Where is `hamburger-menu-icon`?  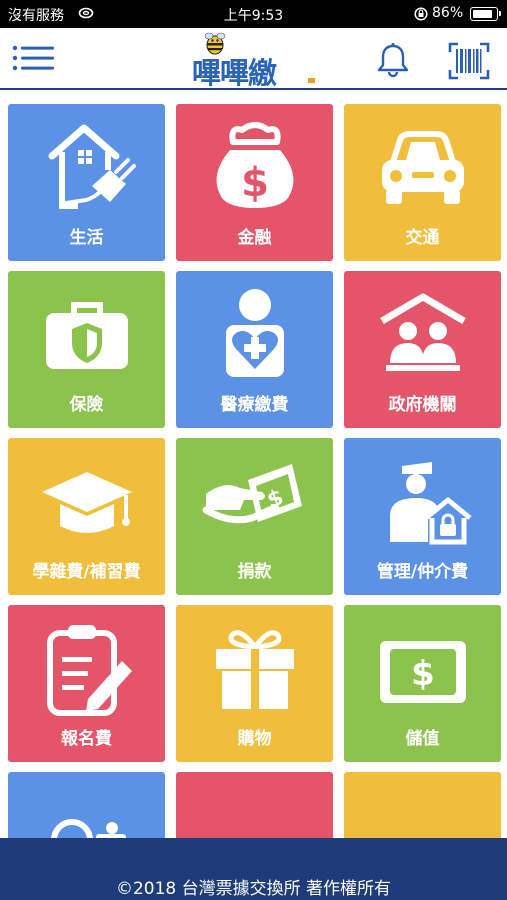
hamburger-menu-icon is located at coordinates (34, 59).